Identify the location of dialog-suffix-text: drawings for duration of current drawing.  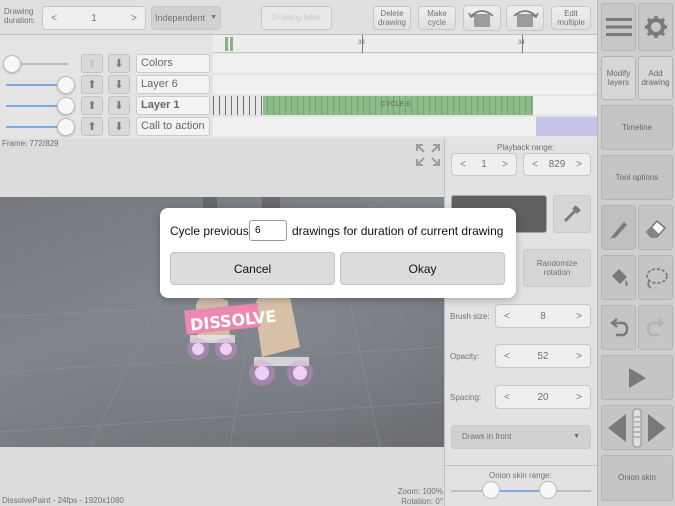
(398, 231).